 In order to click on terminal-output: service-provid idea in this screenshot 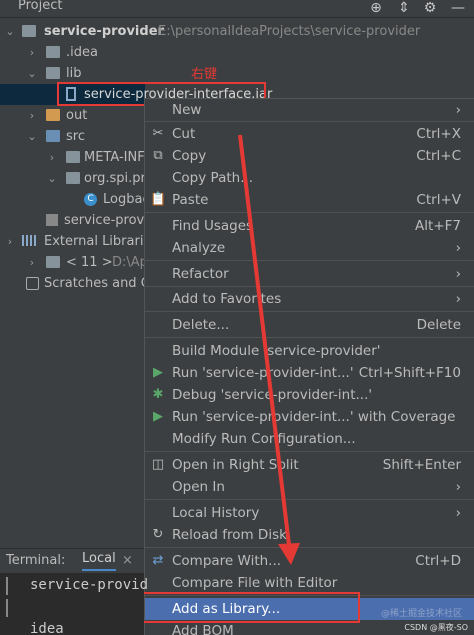, I will do `click(74, 604)`.